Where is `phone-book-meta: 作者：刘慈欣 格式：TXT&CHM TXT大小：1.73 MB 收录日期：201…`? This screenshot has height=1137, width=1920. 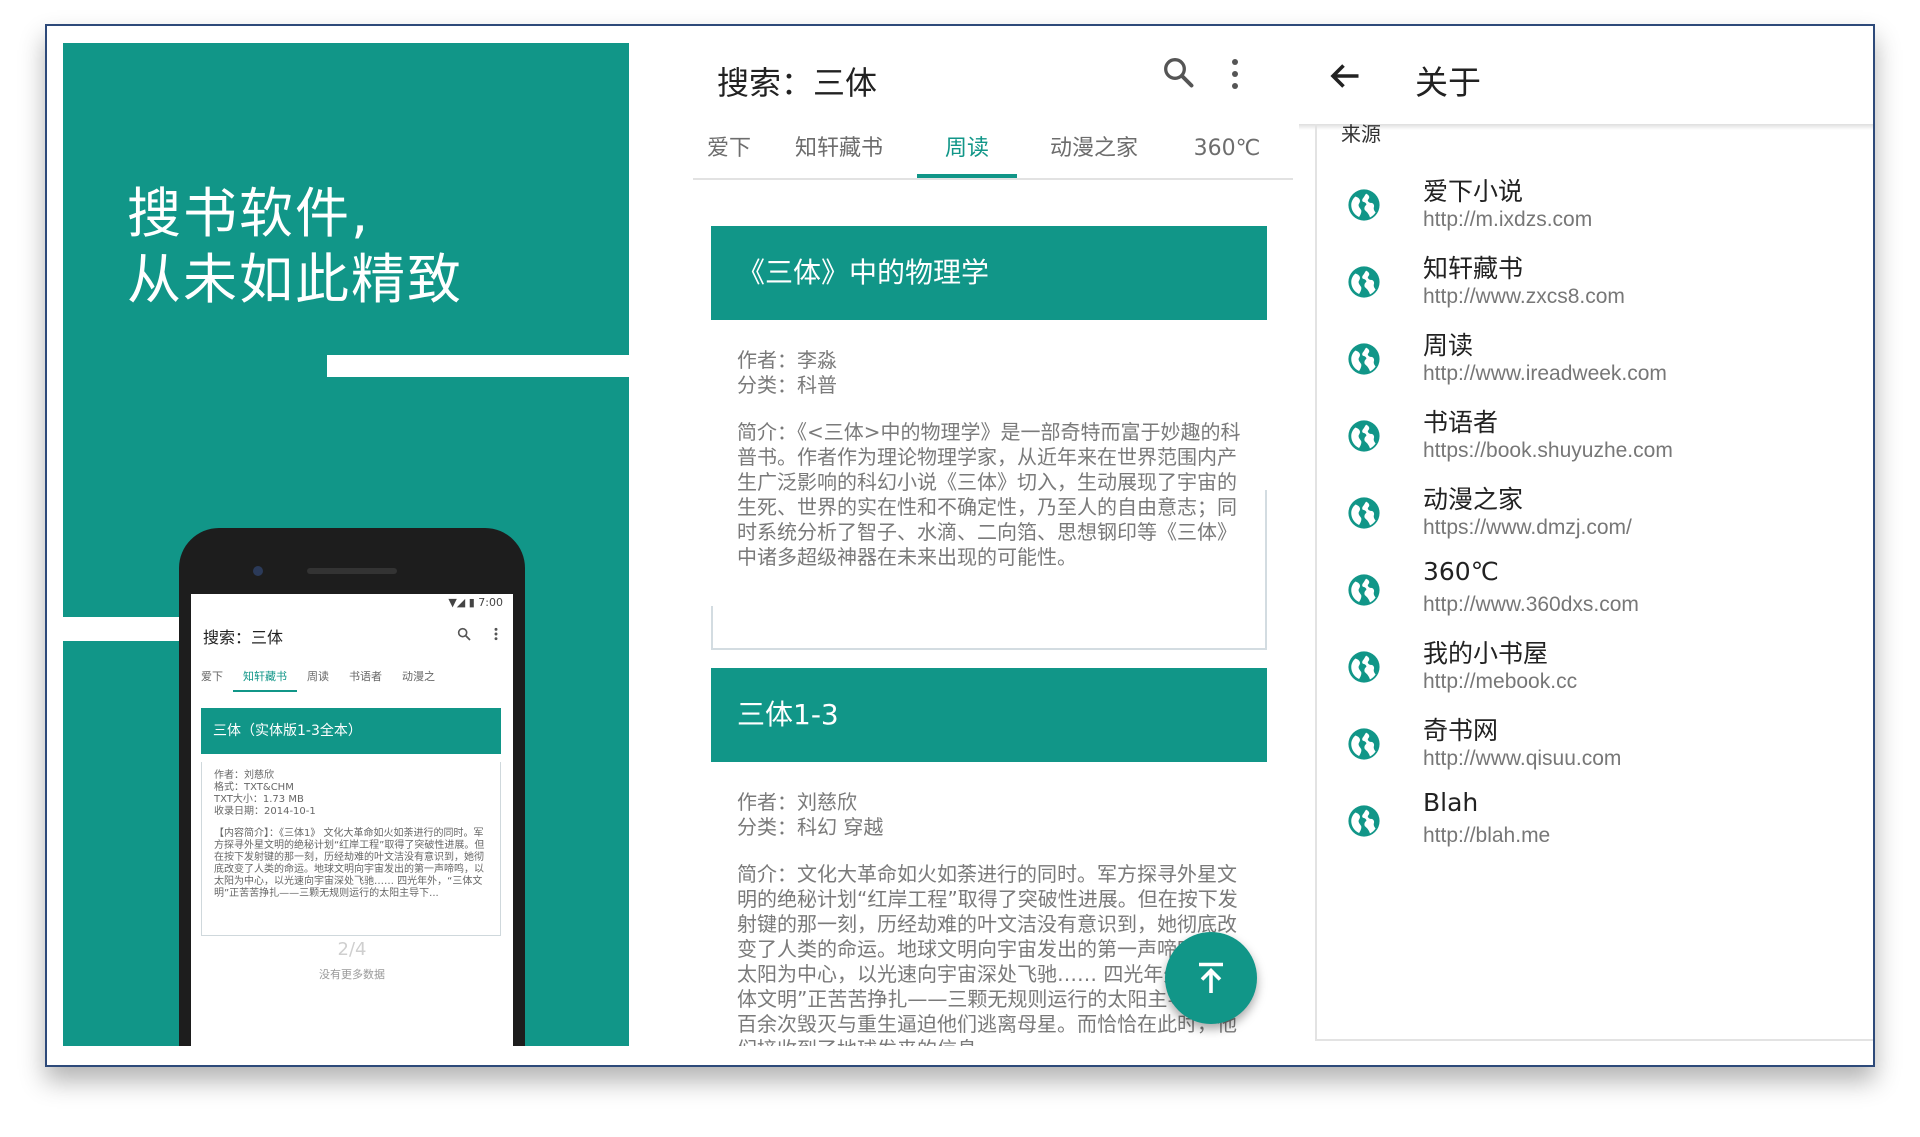 phone-book-meta: 作者：刘慈欣 格式：TXT&CHM TXT大小：1.73 MB 收录日期：201… is located at coordinates (265, 793).